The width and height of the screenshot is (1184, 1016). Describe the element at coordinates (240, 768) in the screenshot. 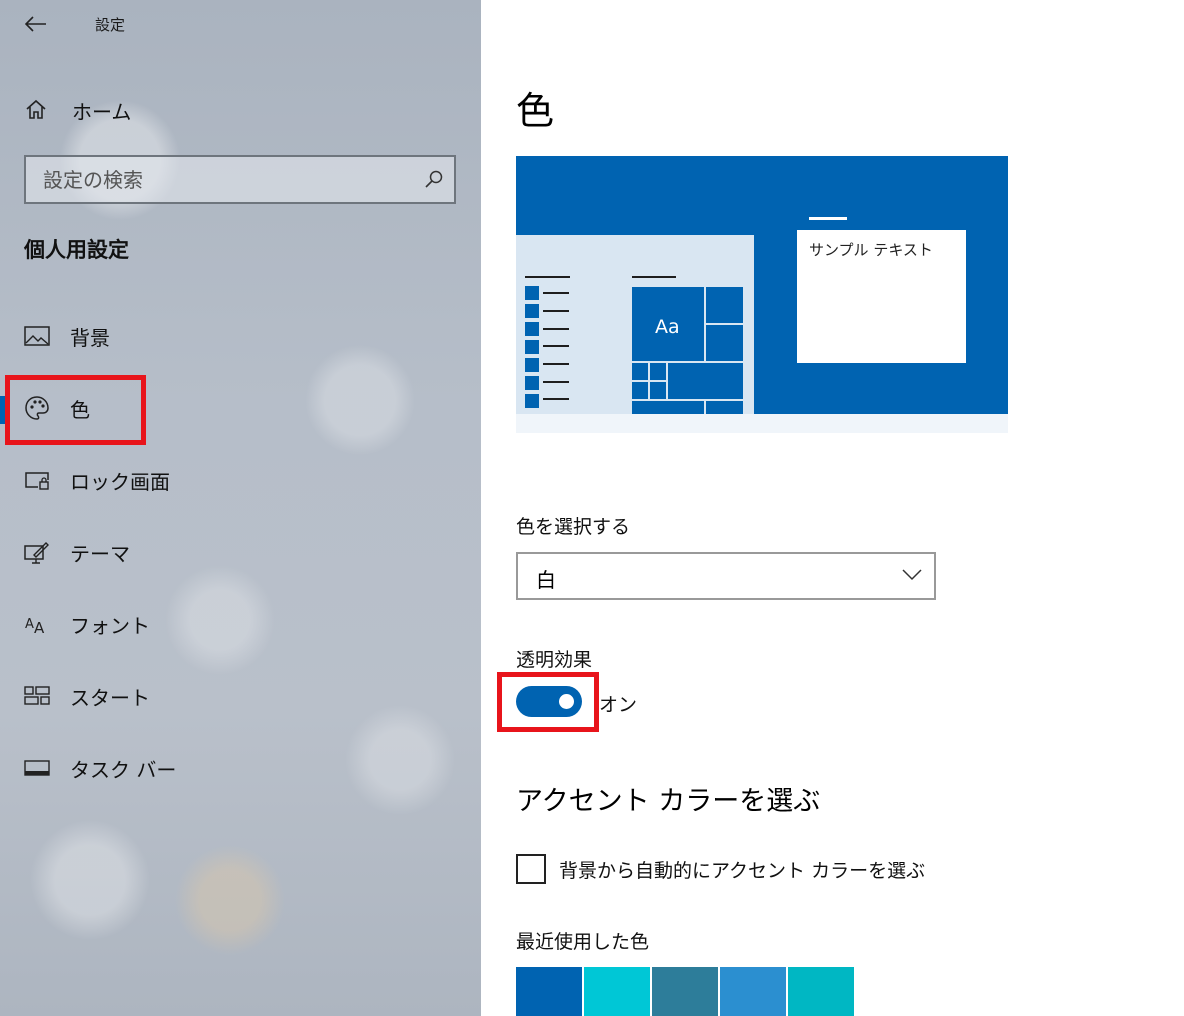

I see `sidebar-item-taskbar: タスク バー` at that location.